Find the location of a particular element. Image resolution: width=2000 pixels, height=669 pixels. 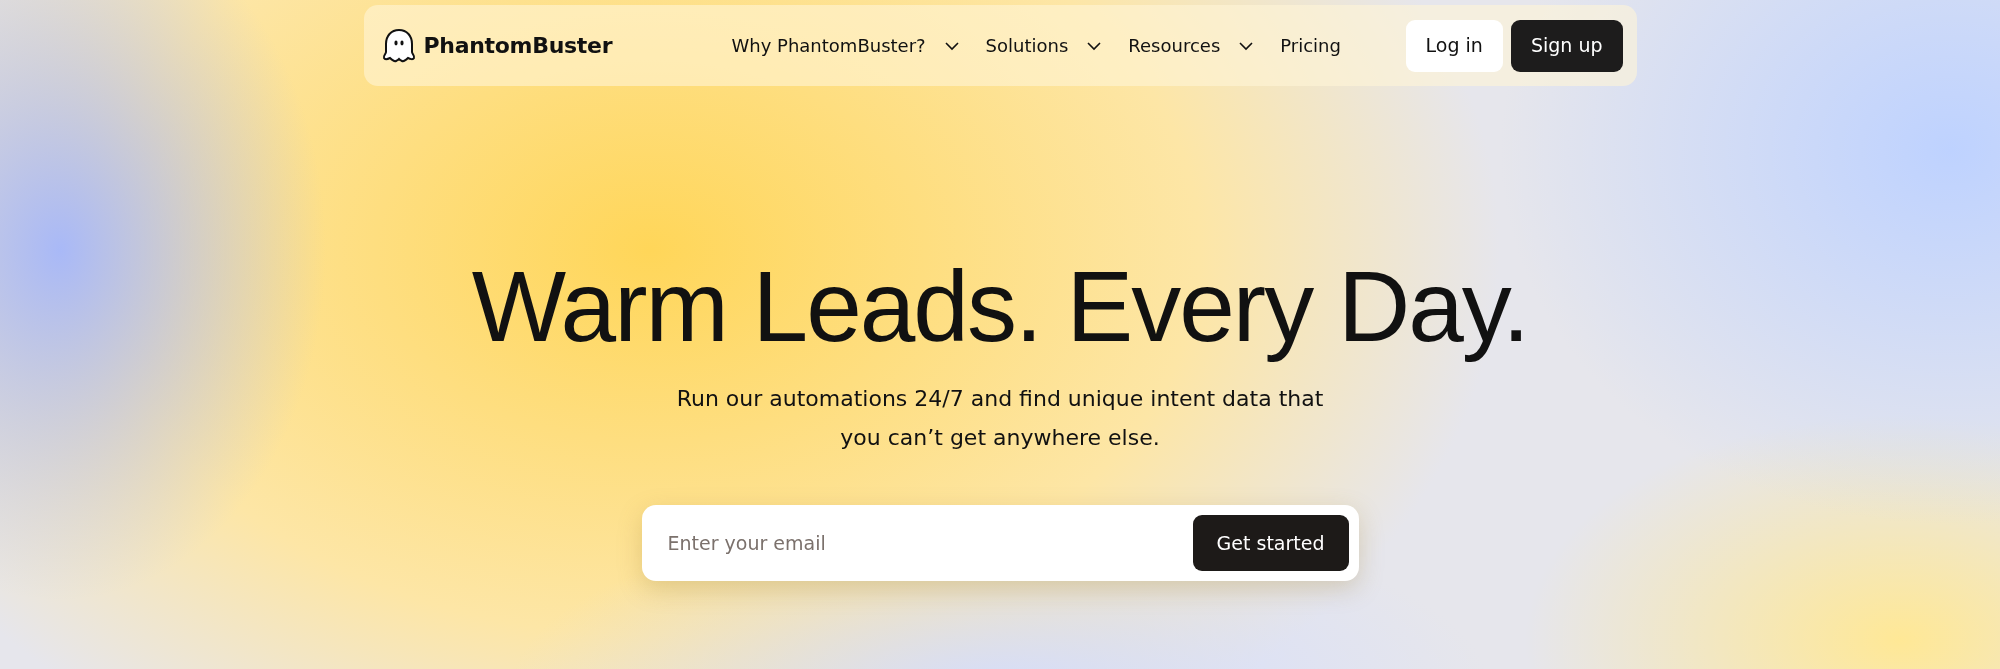

nav-link: Pricing is located at coordinates (1310, 45).